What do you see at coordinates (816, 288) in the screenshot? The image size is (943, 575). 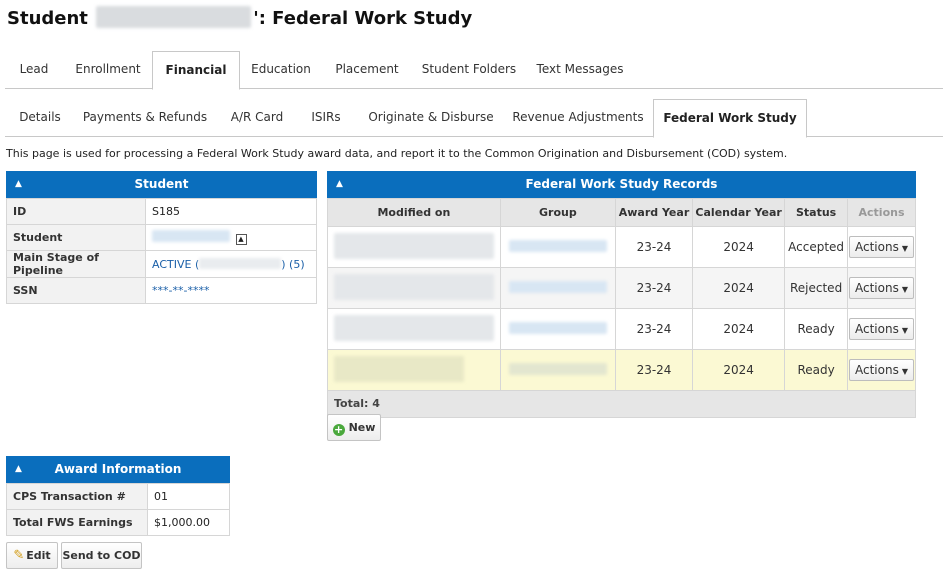 I see `status-cell: Rejected` at bounding box center [816, 288].